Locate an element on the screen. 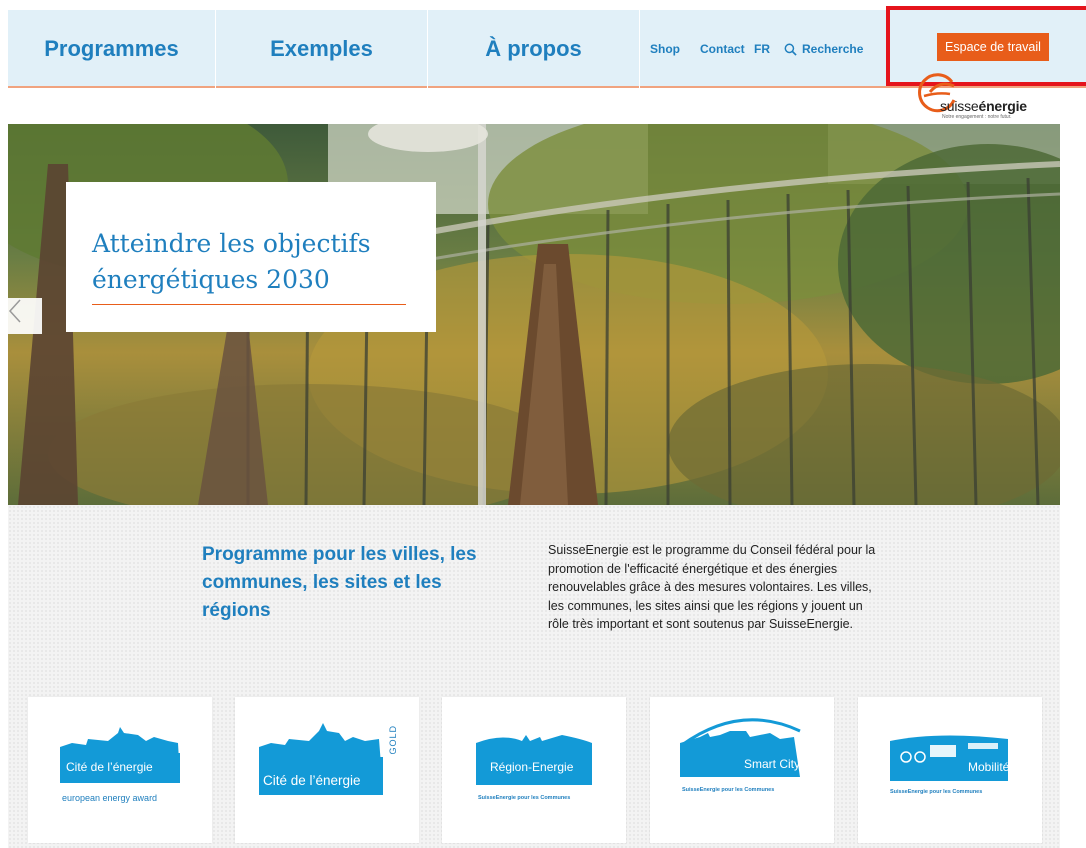 The height and width of the screenshot is (848, 1086). hero-title-underline is located at coordinates (249, 304).